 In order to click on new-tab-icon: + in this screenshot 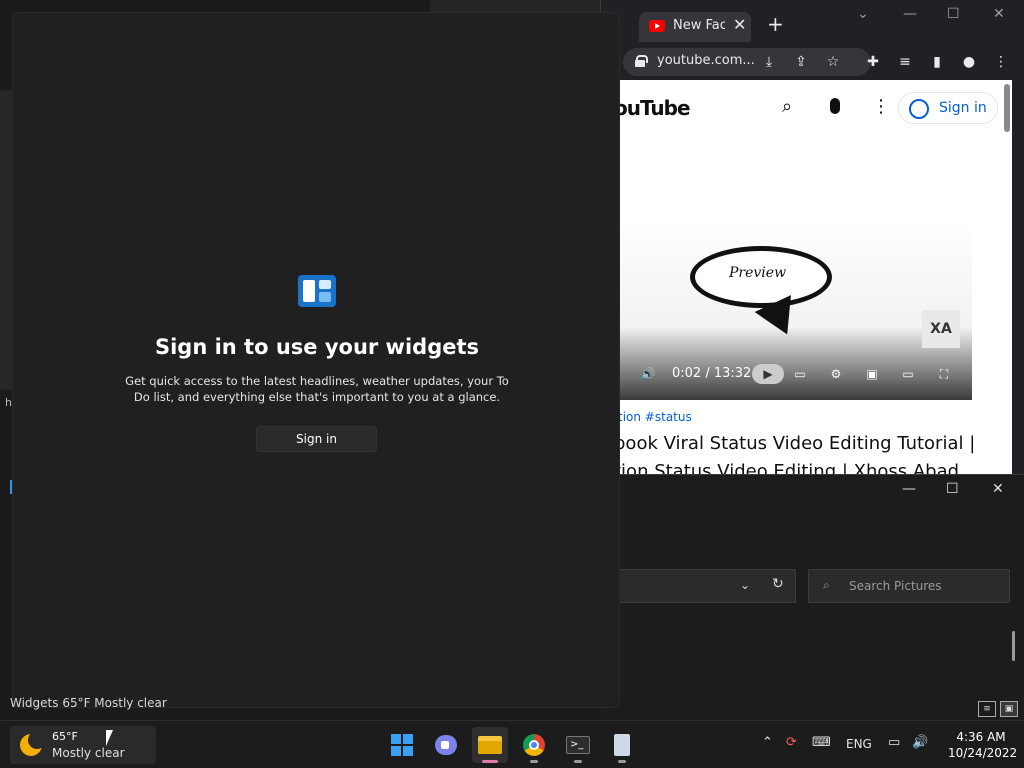, I will do `click(775, 24)`.